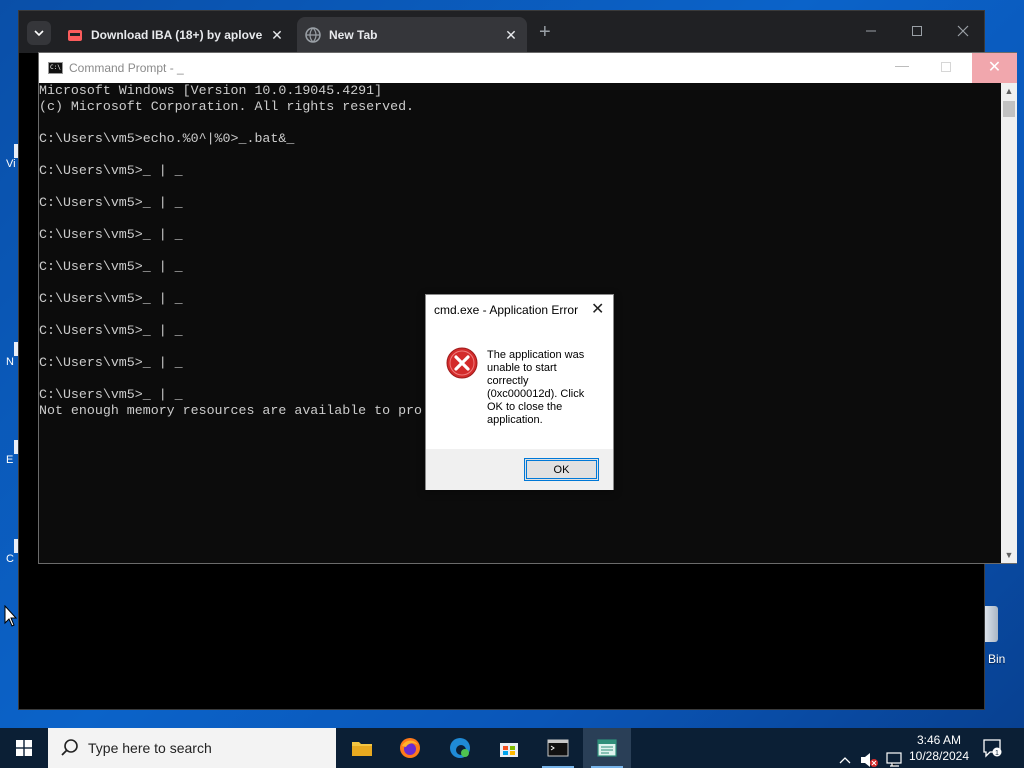 This screenshot has height=768, width=1024. I want to click on ok-button: OK, so click(561, 469).